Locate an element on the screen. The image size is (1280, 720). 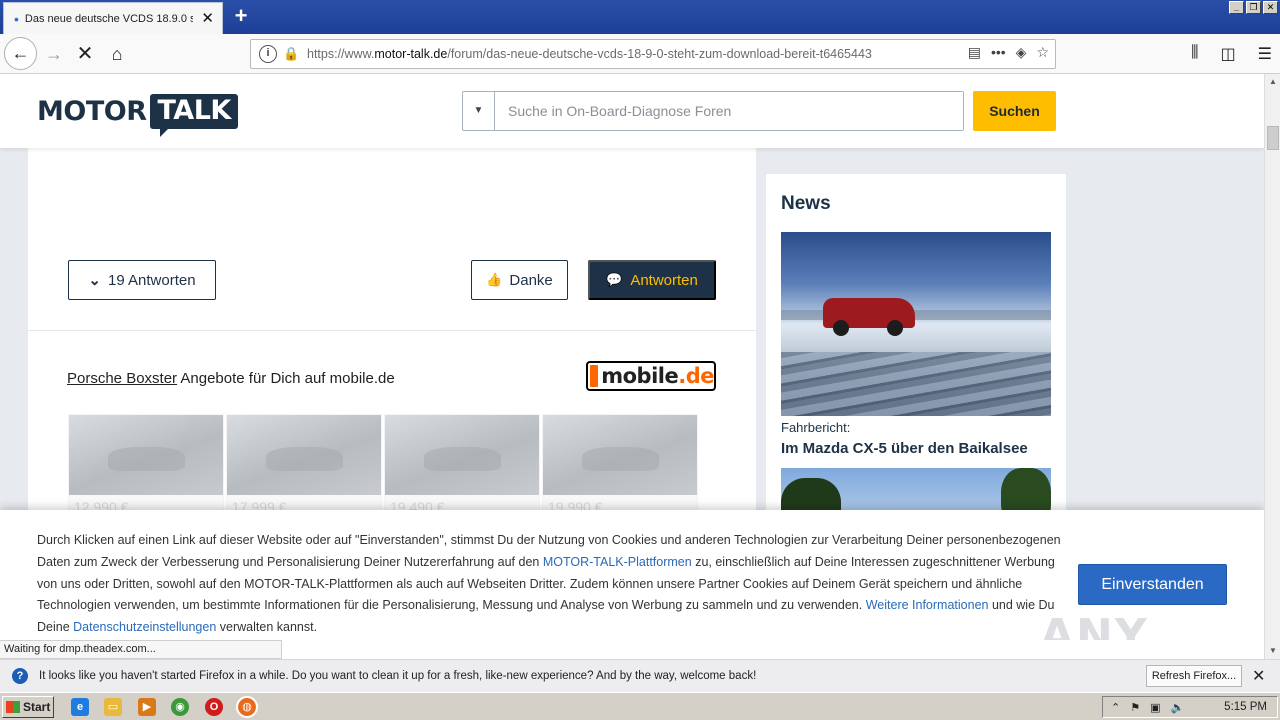
bookmark-star-icon: ☆ is located at coordinates (1042, 52).